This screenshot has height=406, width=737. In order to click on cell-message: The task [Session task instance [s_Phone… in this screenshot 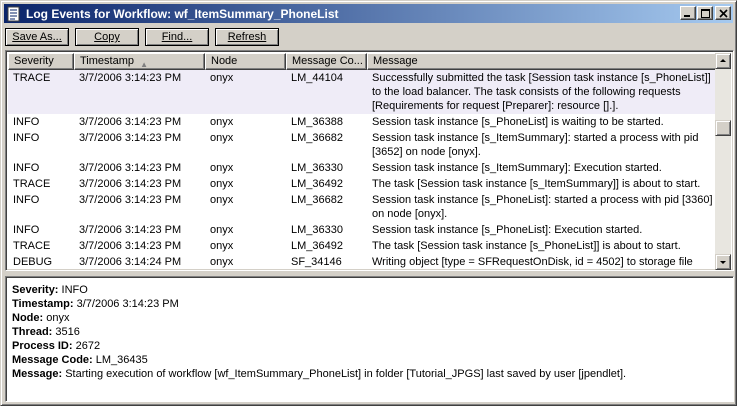, I will do `click(526, 246)`.